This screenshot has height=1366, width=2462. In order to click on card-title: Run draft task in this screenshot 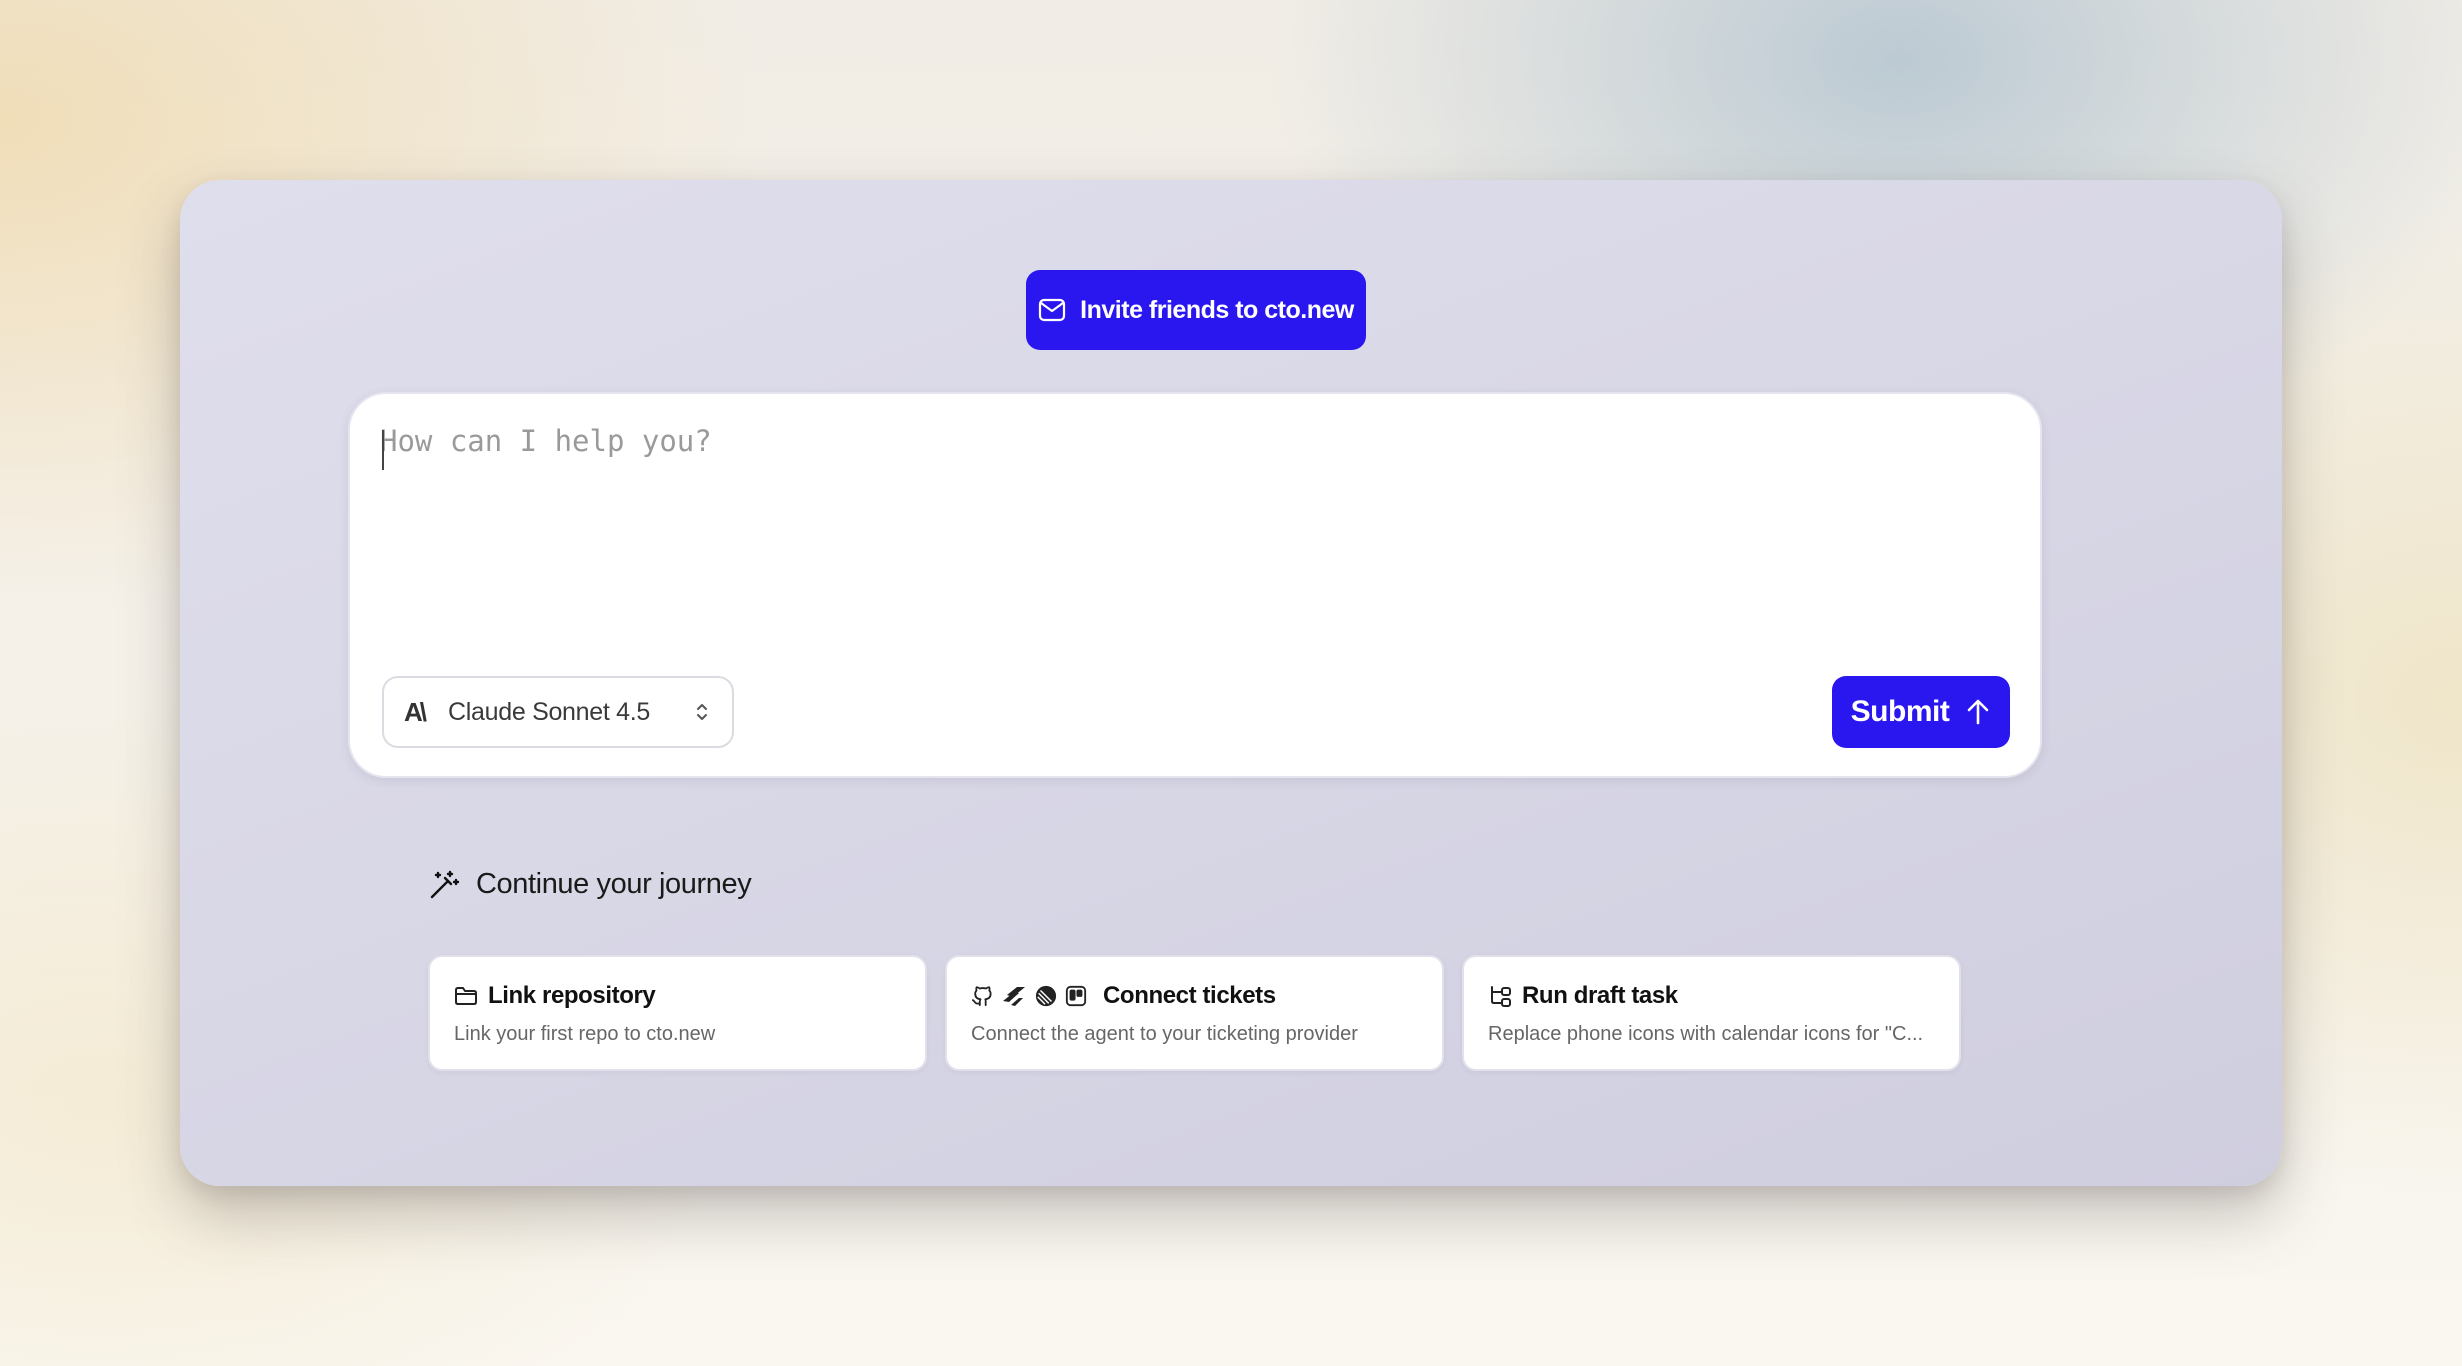, I will do `click(1600, 995)`.